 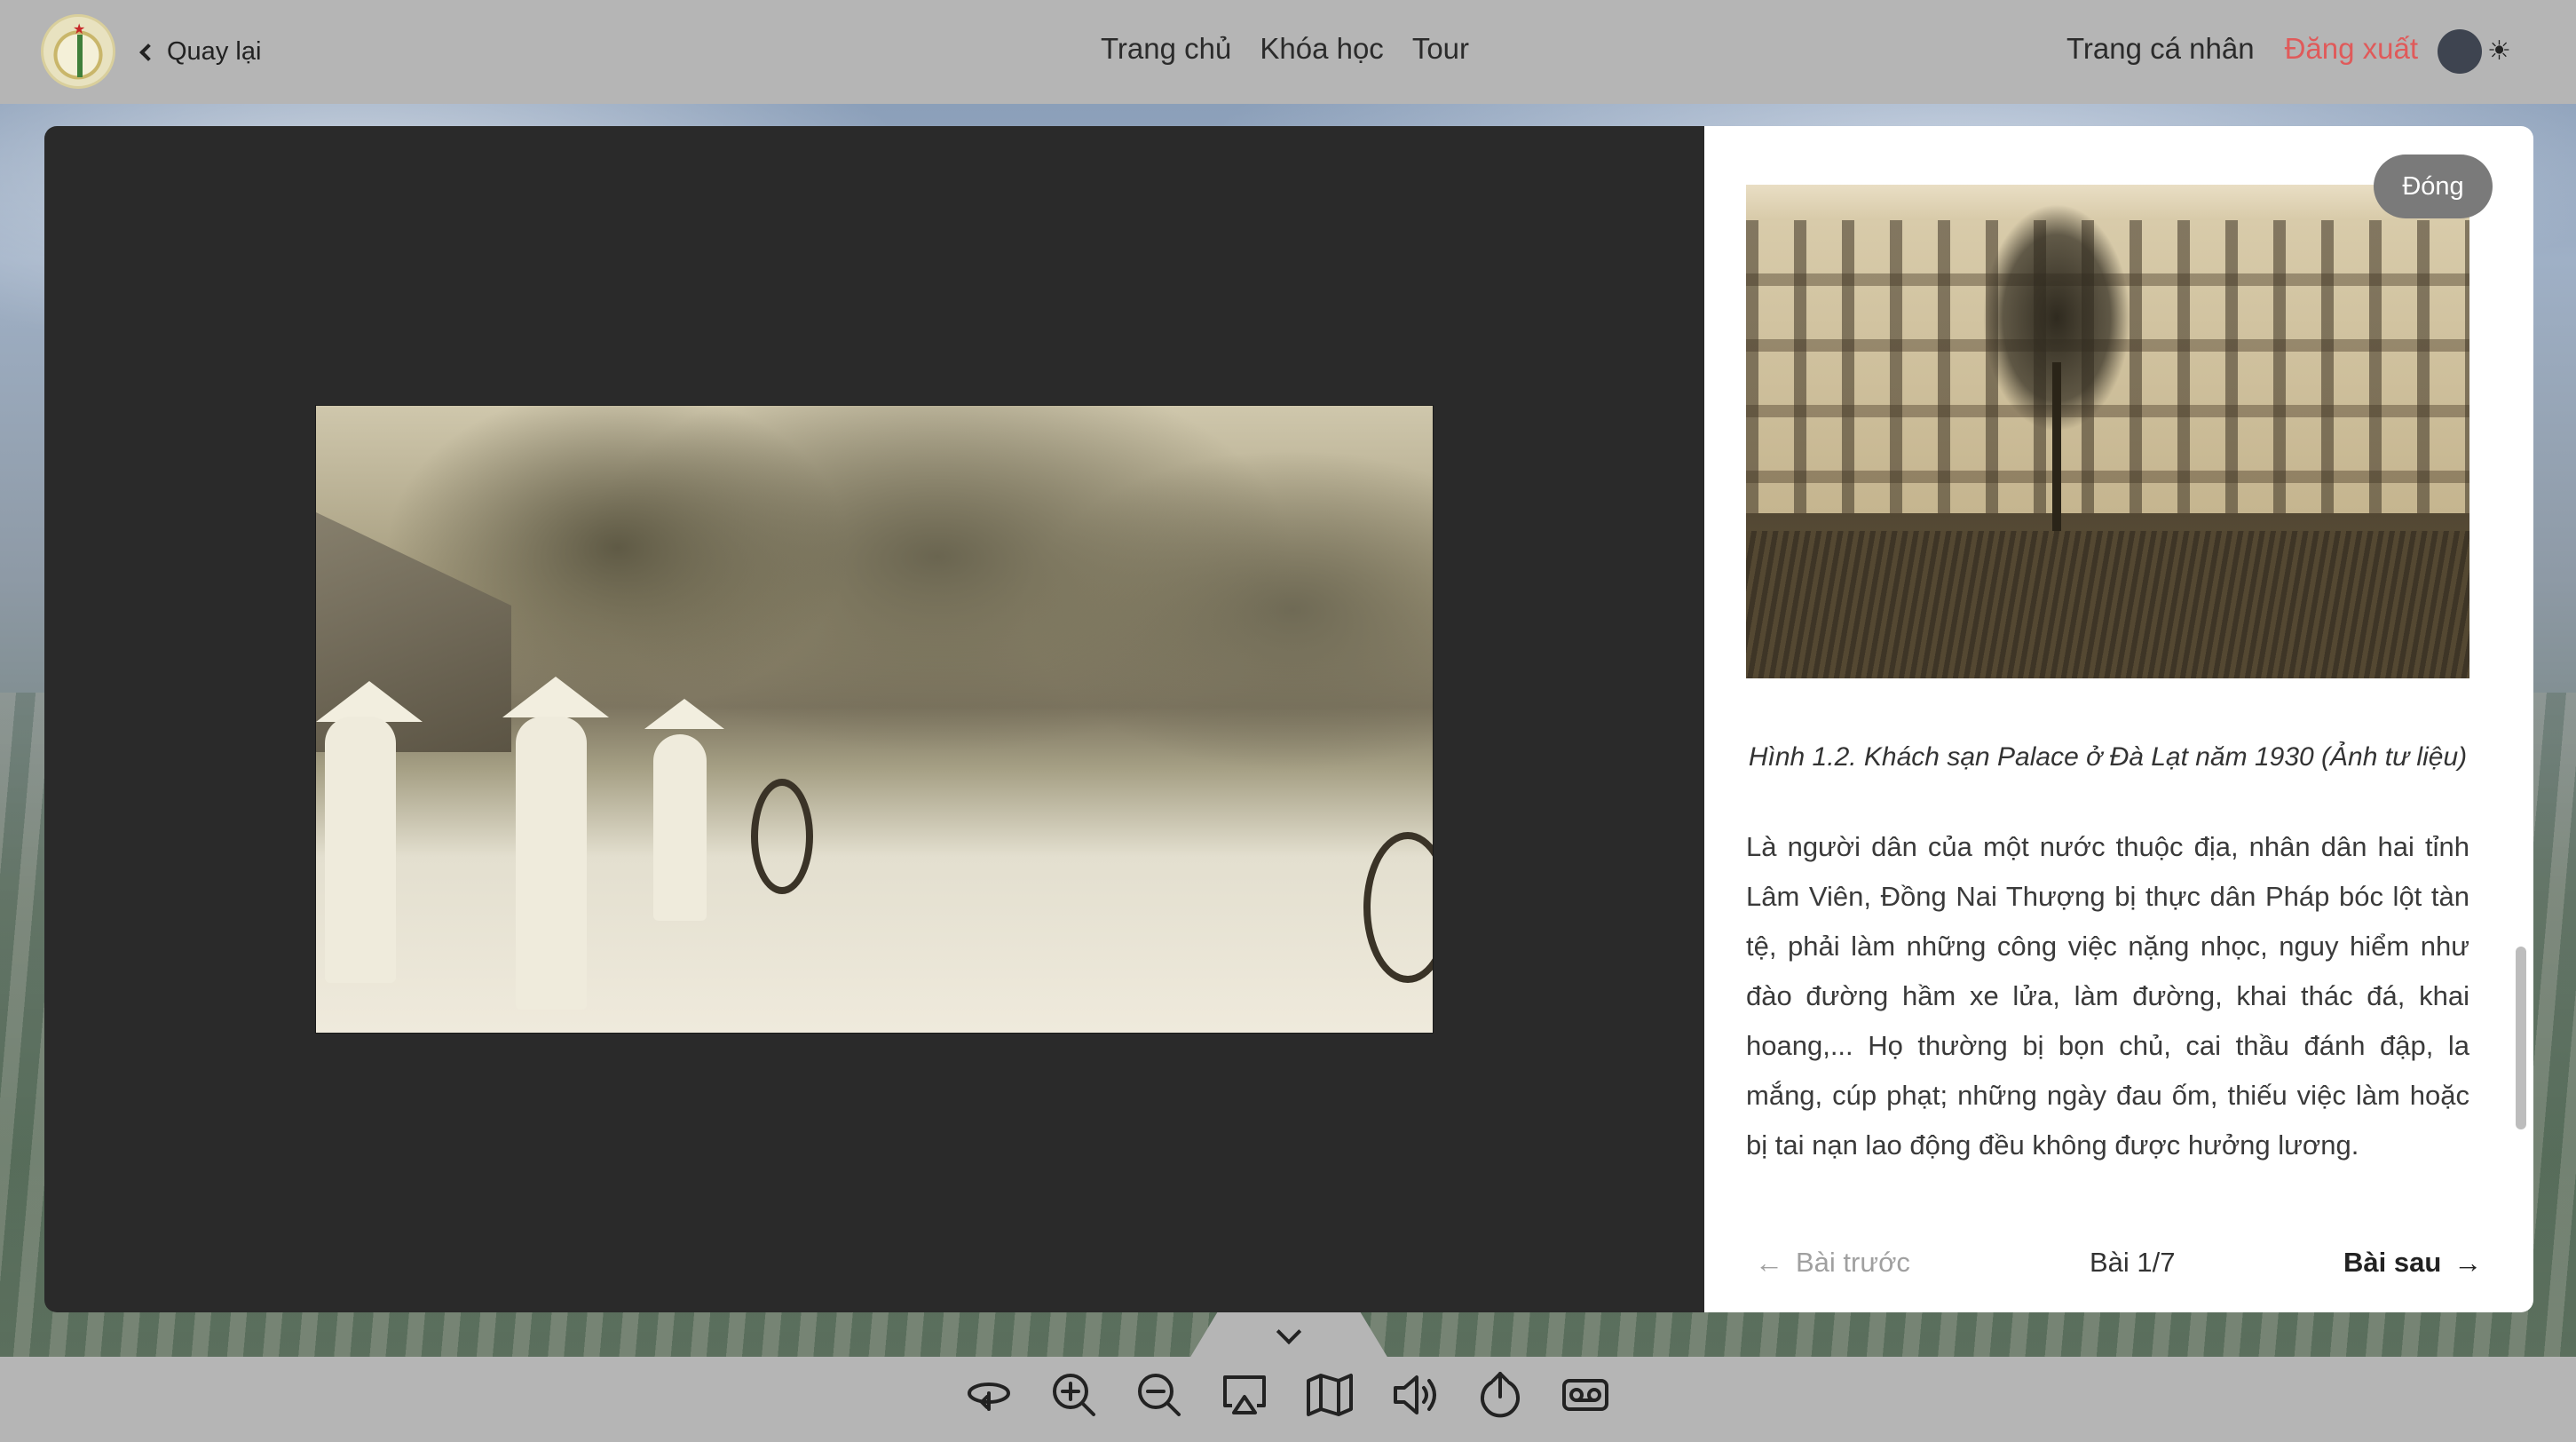 What do you see at coordinates (148, 52) in the screenshot?
I see `chevron-left-icon` at bounding box center [148, 52].